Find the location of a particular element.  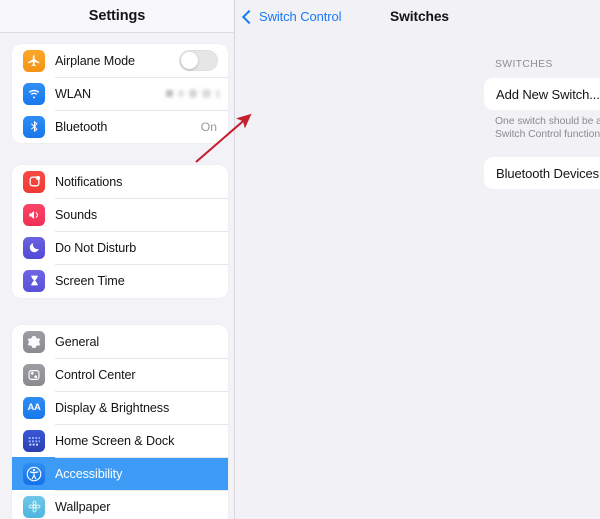

sidebar-item-label: Airplane Mode is located at coordinates (95, 60).